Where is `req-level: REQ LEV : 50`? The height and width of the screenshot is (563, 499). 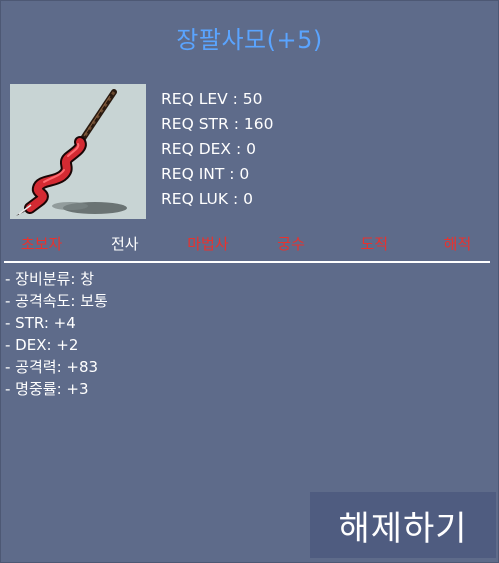 req-level: REQ LEV : 50 is located at coordinates (212, 99).